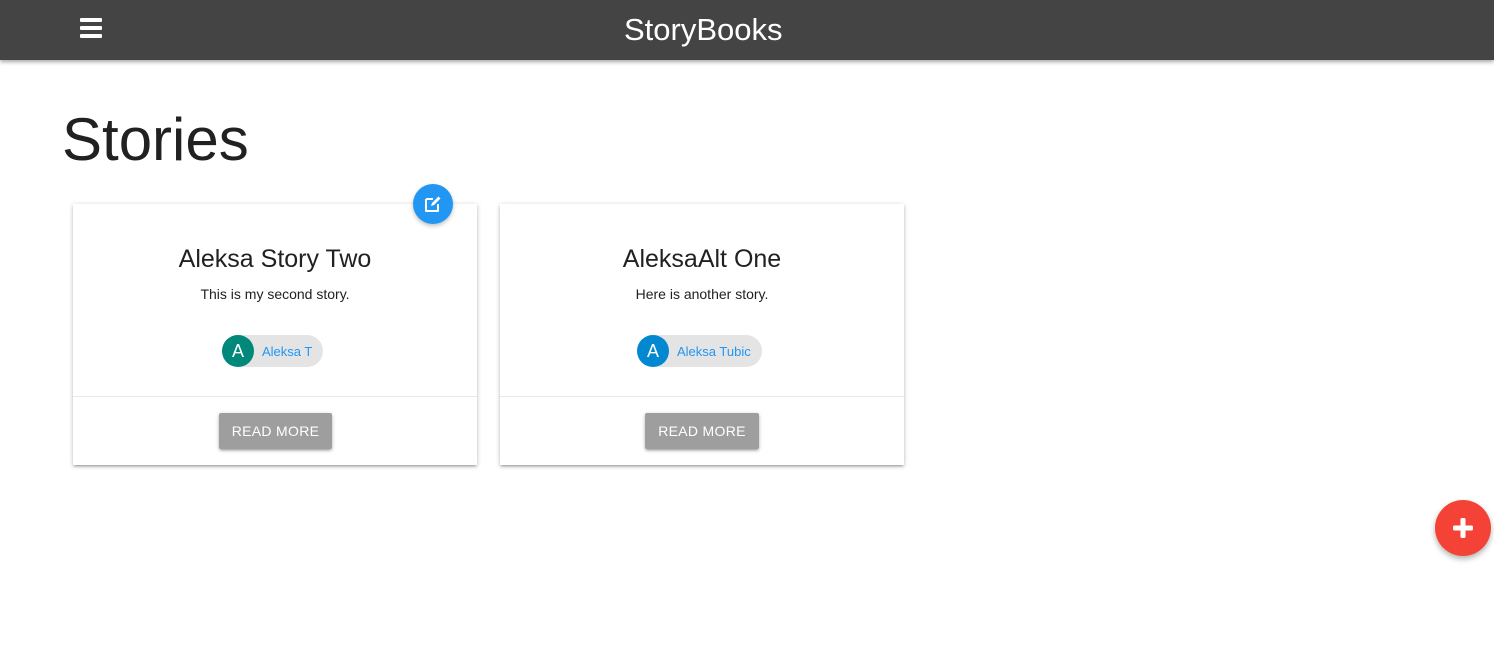  What do you see at coordinates (275, 259) in the screenshot?
I see `story-title: Aleksa Story Two` at bounding box center [275, 259].